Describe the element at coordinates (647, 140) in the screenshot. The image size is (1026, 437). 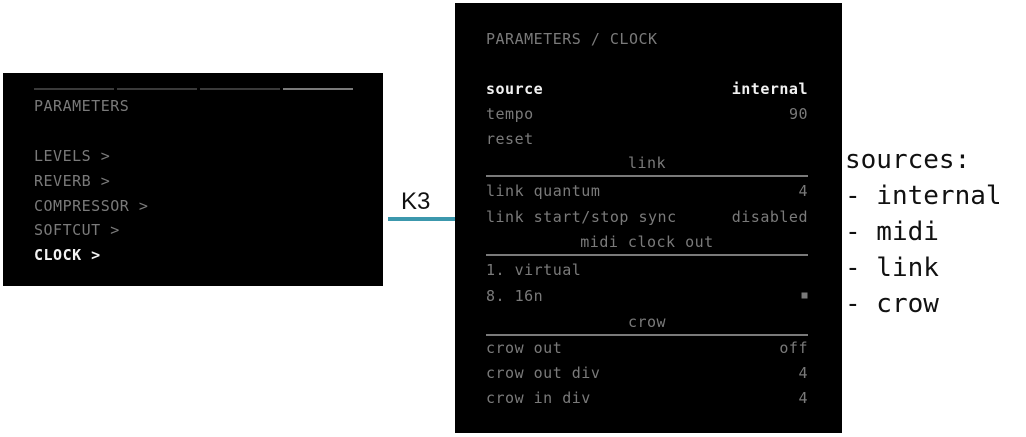
I see `param-row-reset: reset` at that location.